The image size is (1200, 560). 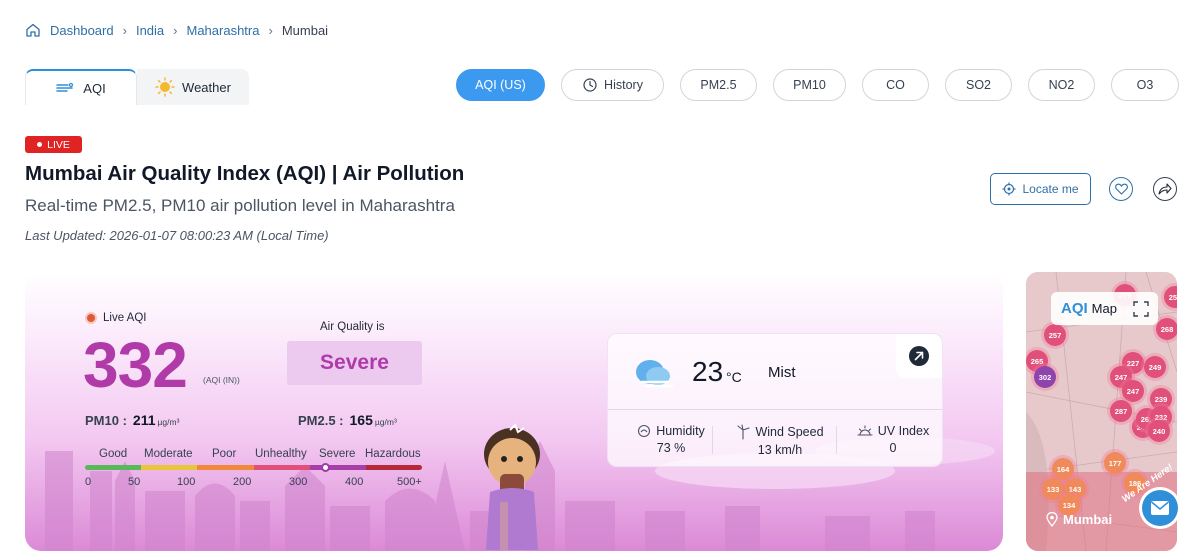 I want to click on scale-tick: 100, so click(x=186, y=482).